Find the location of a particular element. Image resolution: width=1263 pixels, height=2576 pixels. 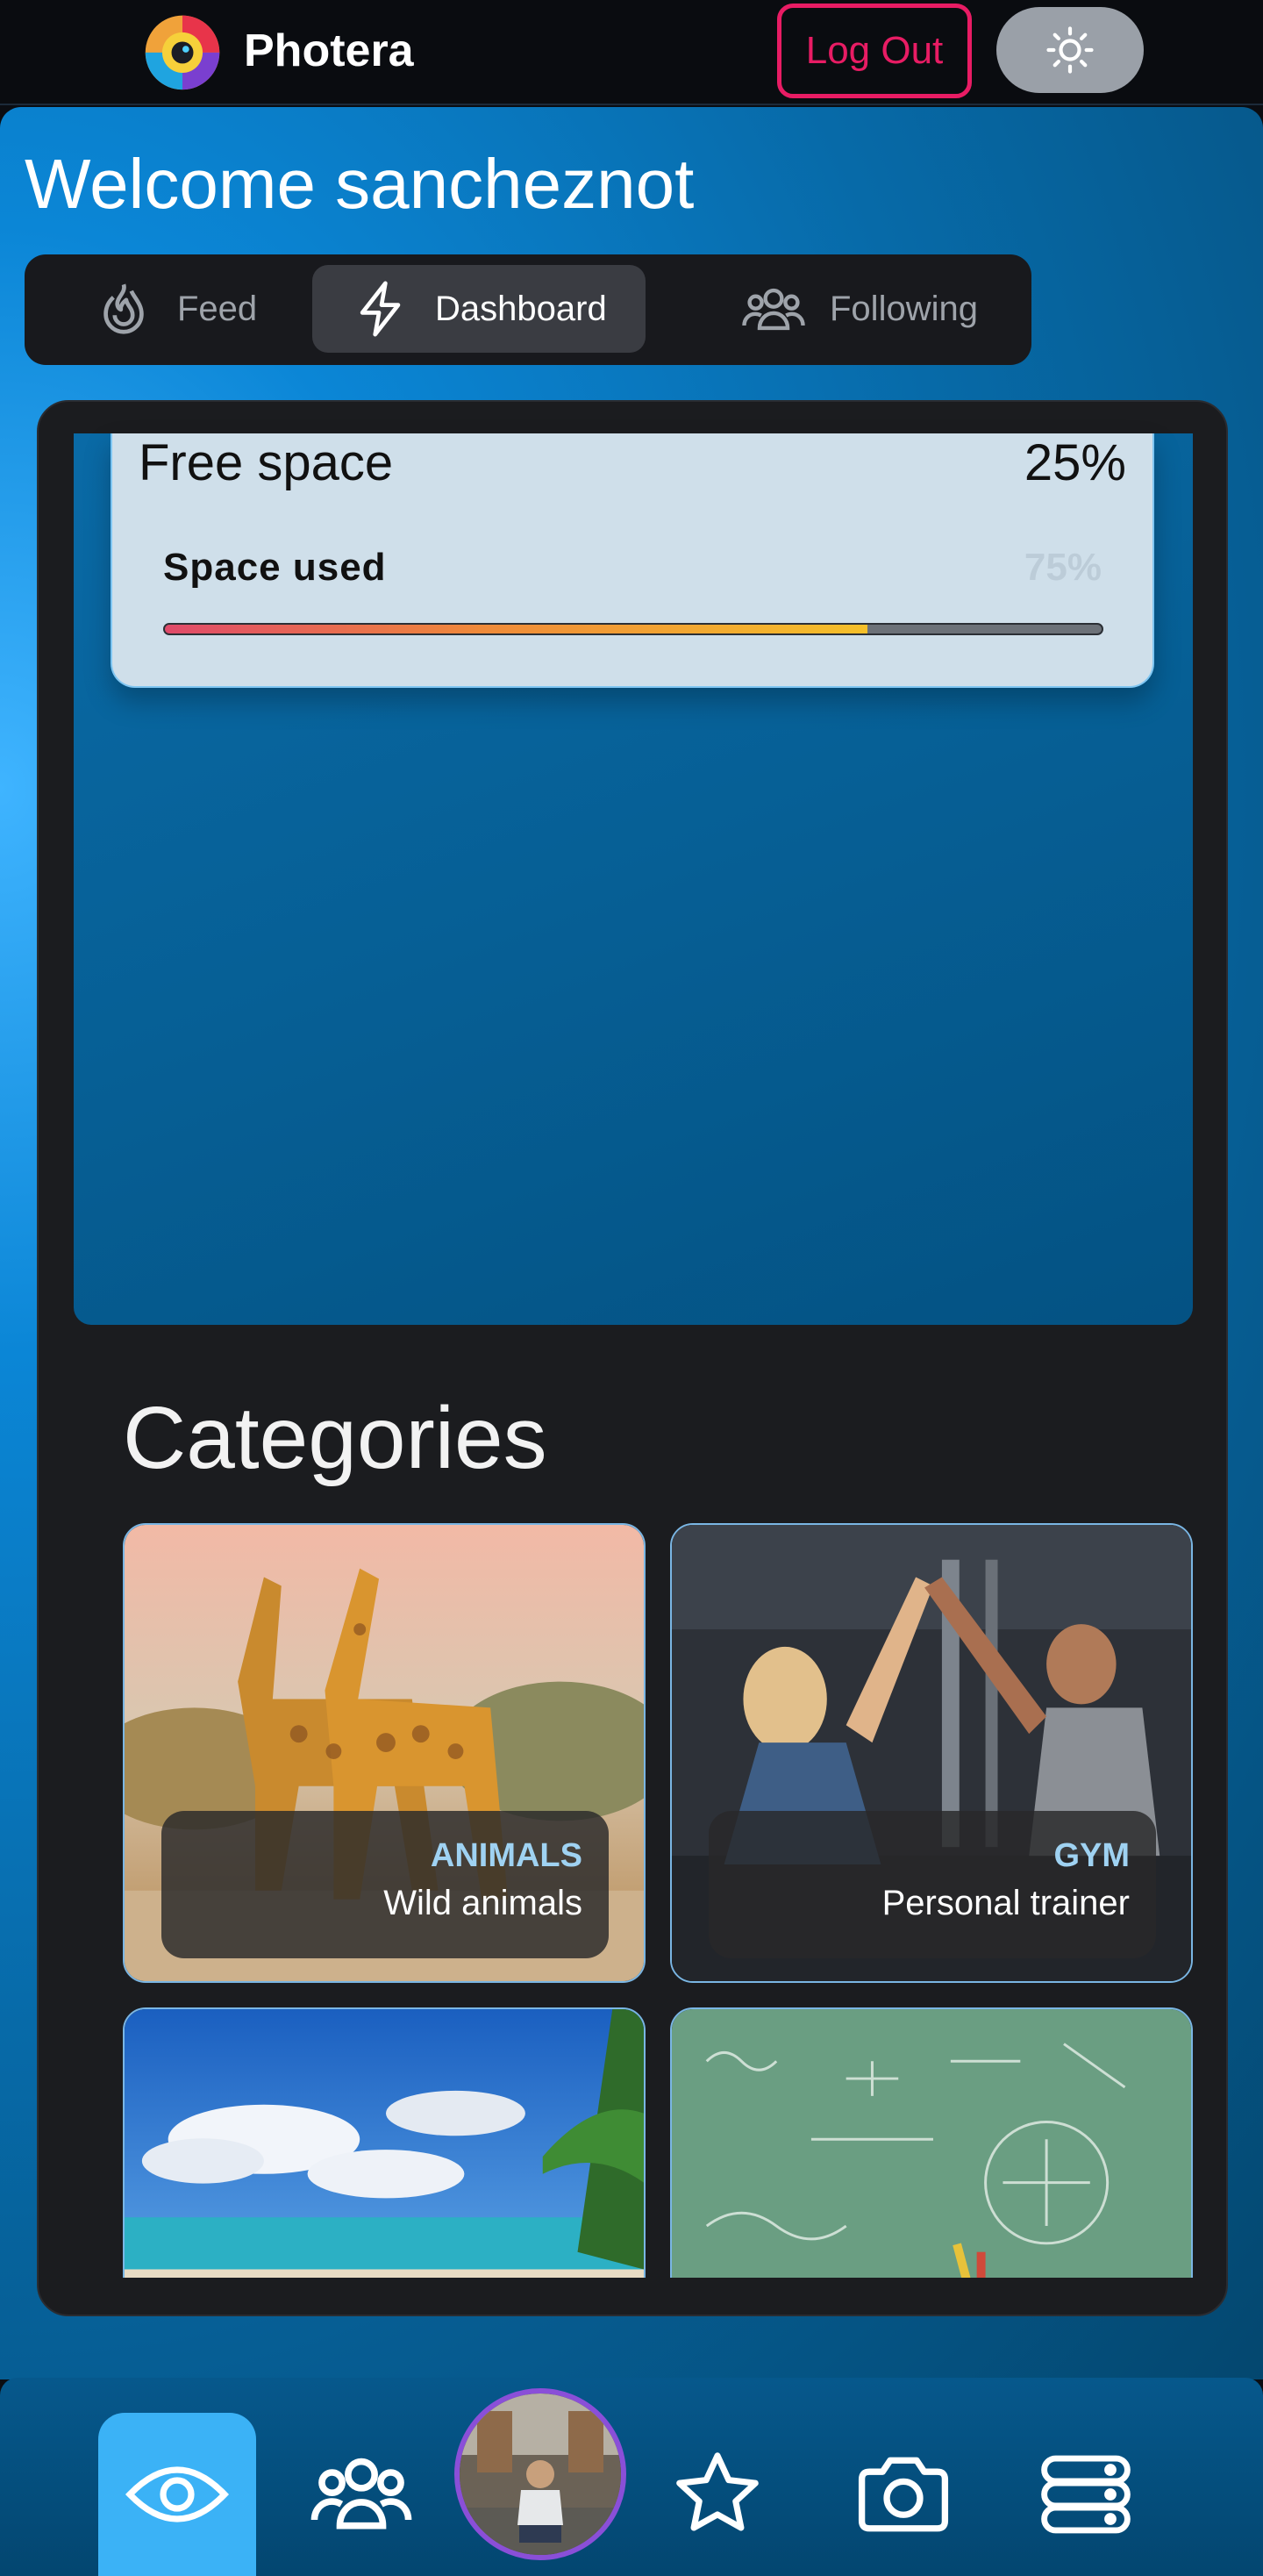

welcome-heading: Welcome sancheznot is located at coordinates (360, 184).